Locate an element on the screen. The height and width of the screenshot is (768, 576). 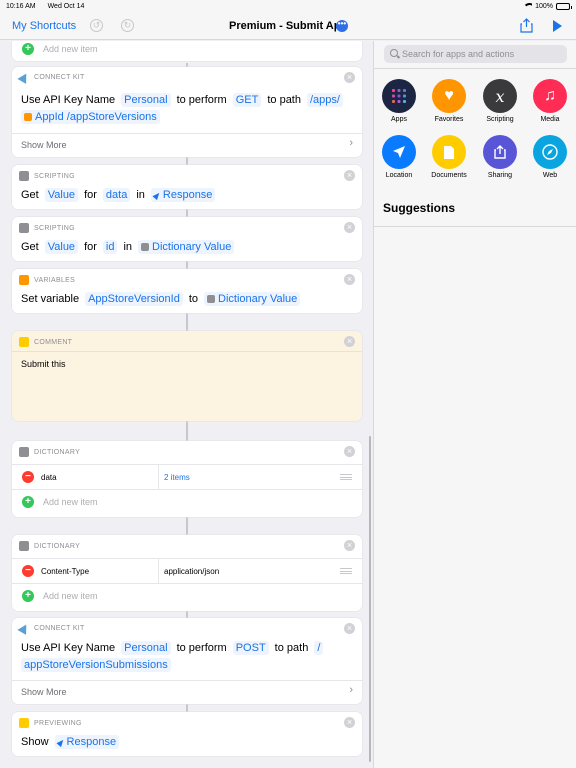
variable-name-token: AppStoreVersionId is located at coordinates (134, 299).